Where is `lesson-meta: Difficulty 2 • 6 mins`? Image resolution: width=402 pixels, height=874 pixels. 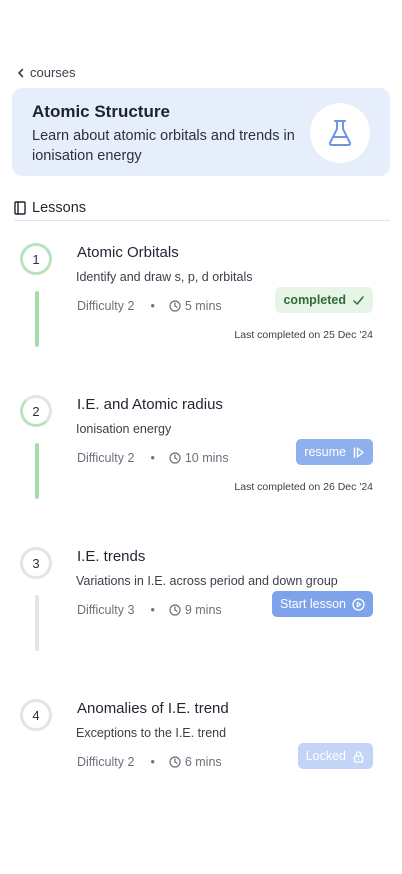 lesson-meta: Difficulty 2 • 6 mins is located at coordinates (149, 762).